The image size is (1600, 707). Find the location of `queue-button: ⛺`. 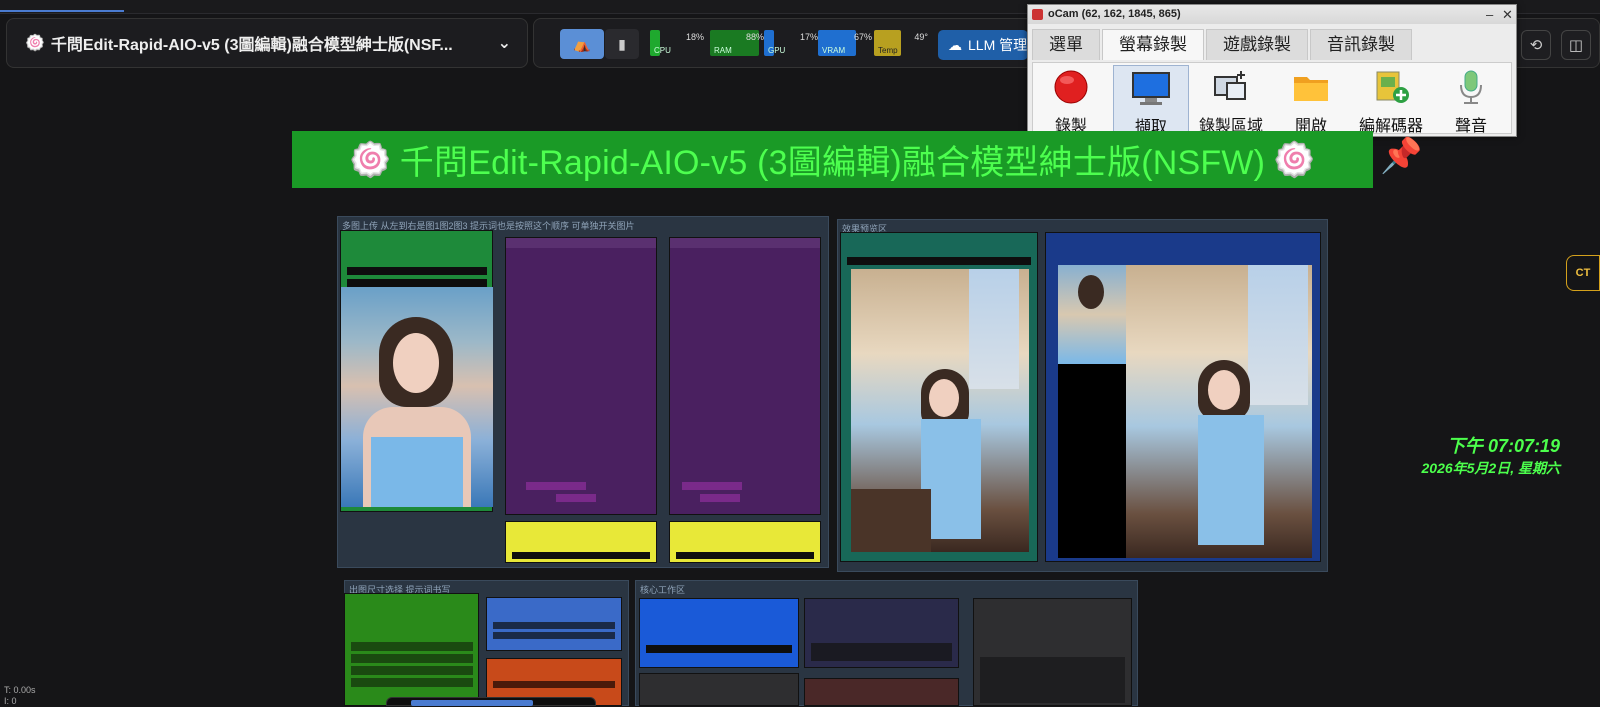

queue-button: ⛺ is located at coordinates (582, 44).